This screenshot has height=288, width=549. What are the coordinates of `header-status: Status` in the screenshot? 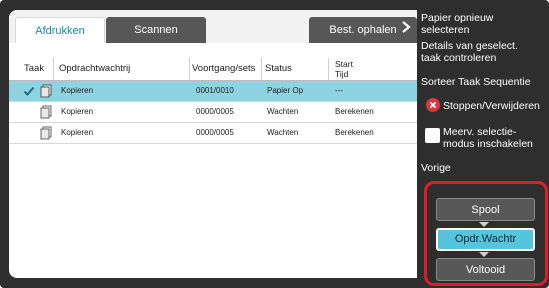 It's located at (278, 68).